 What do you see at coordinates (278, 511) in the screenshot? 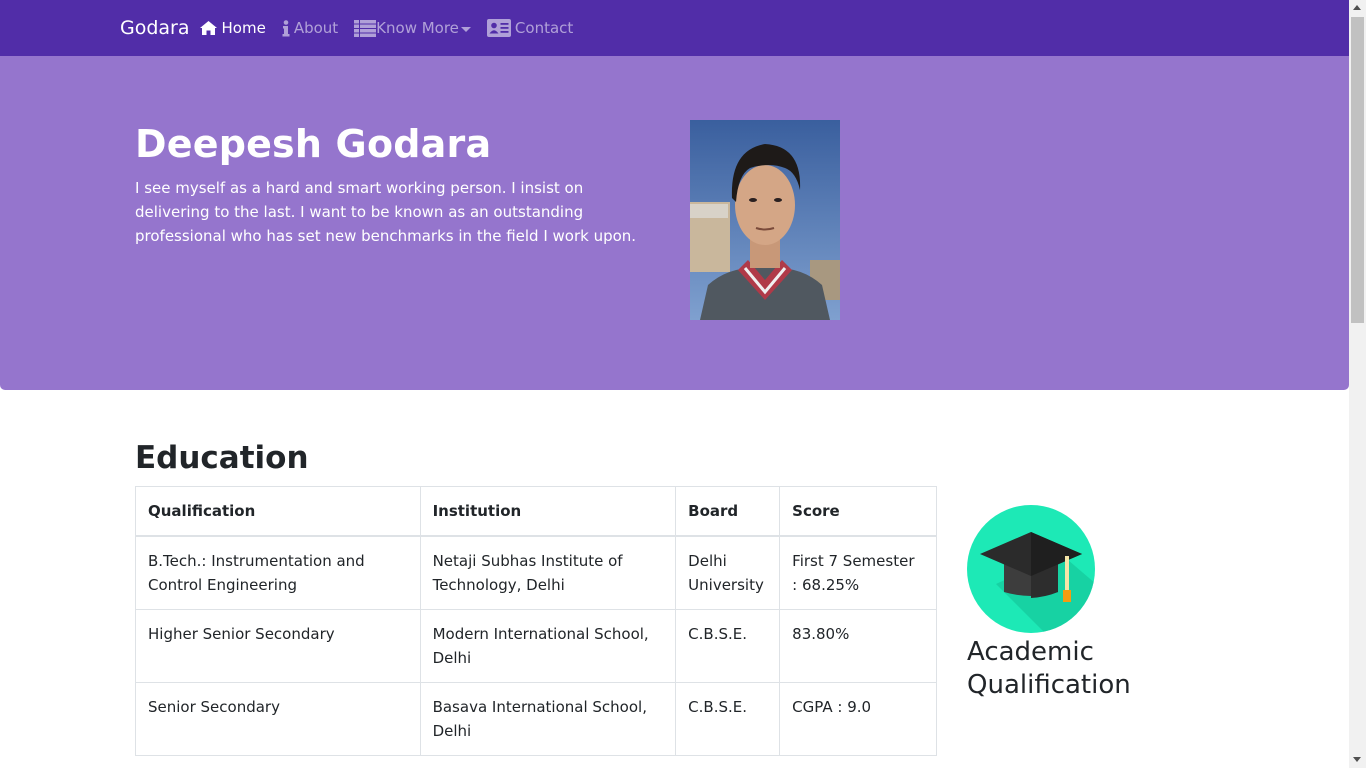
I see `table-header: Qualification` at bounding box center [278, 511].